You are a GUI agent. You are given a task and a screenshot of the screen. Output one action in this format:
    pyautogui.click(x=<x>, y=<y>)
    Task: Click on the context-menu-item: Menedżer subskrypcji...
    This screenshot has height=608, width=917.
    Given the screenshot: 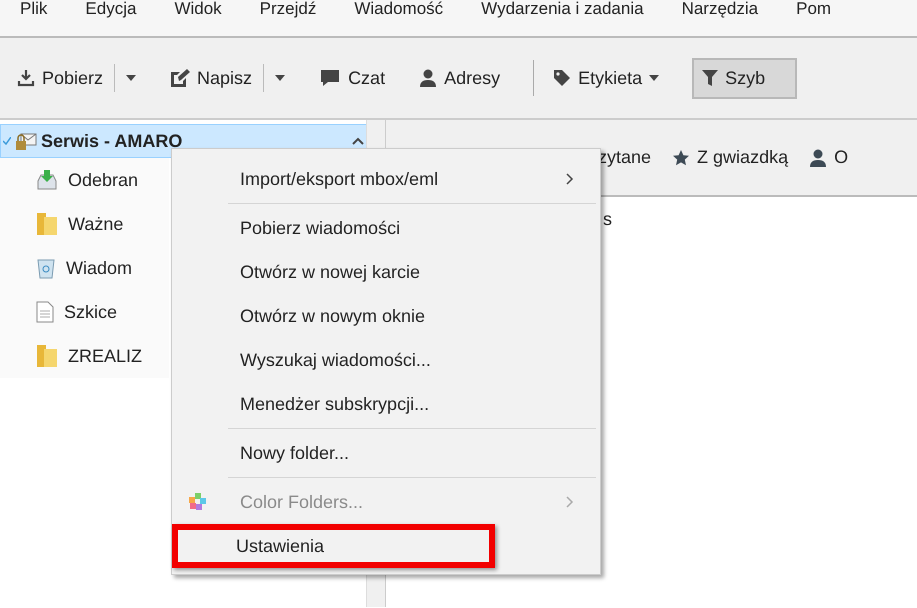 What is the action you would take?
    pyautogui.click(x=386, y=404)
    